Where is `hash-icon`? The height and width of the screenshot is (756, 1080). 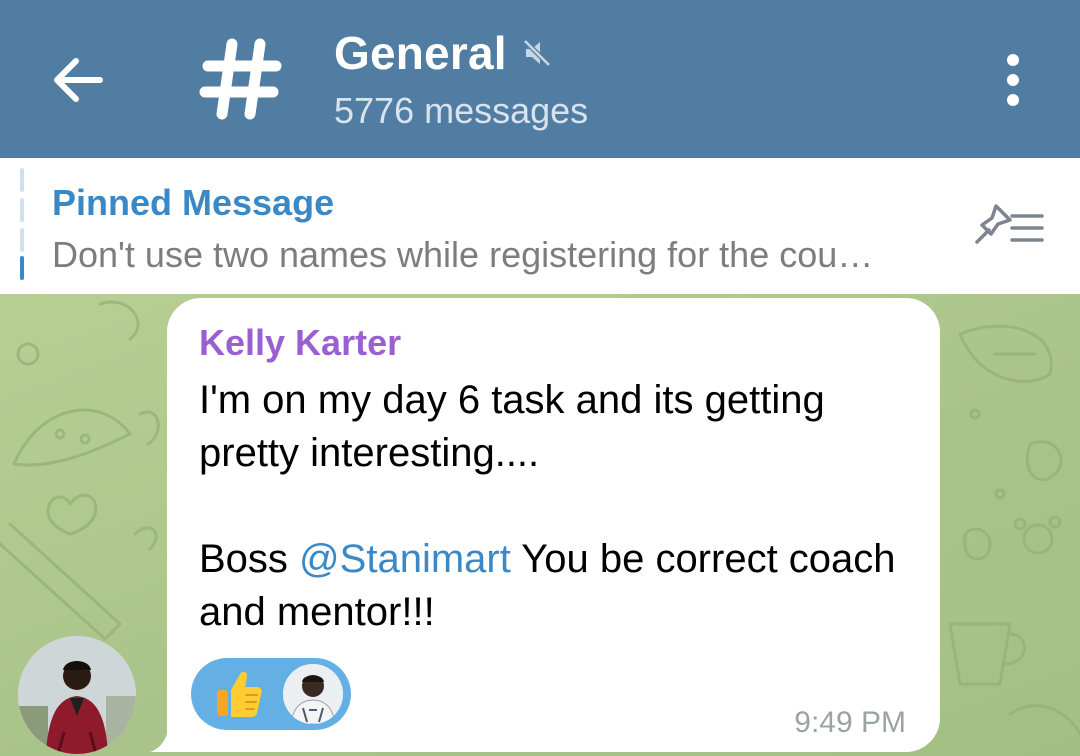 hash-icon is located at coordinates (240, 79).